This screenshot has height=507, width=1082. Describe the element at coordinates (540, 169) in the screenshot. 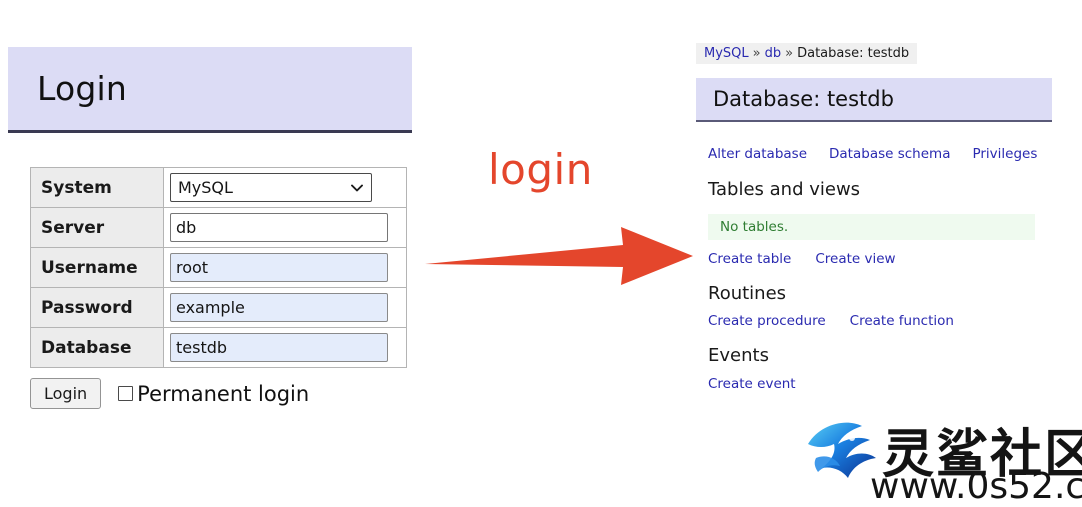

I see `annotation-caption: login` at that location.